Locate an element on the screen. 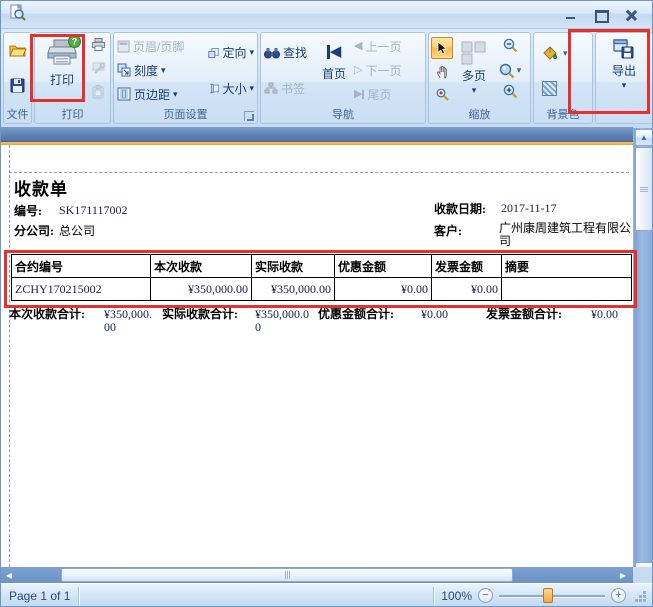 Image resolution: width=653 pixels, height=607 pixels. close-button is located at coordinates (631, 15).